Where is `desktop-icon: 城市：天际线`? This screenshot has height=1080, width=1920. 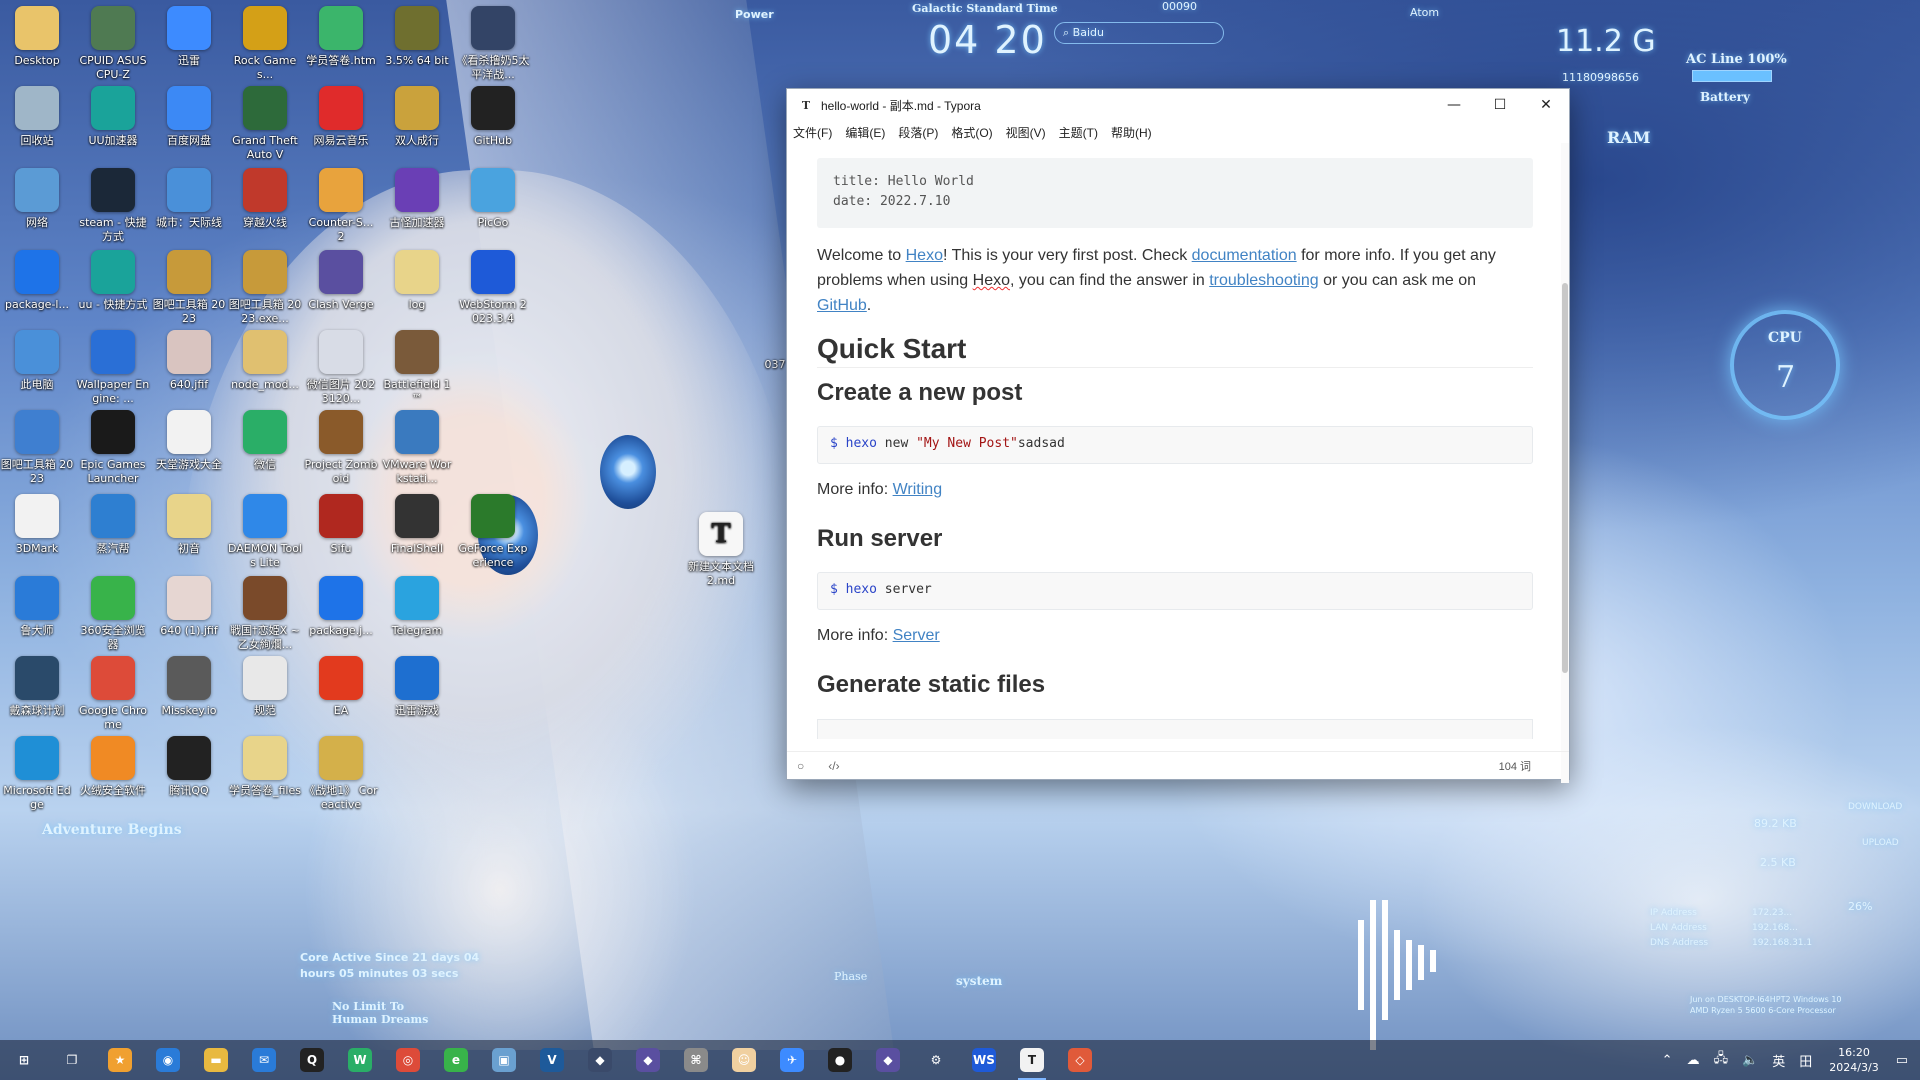
desktop-icon: 城市：天际线 is located at coordinates (189, 199).